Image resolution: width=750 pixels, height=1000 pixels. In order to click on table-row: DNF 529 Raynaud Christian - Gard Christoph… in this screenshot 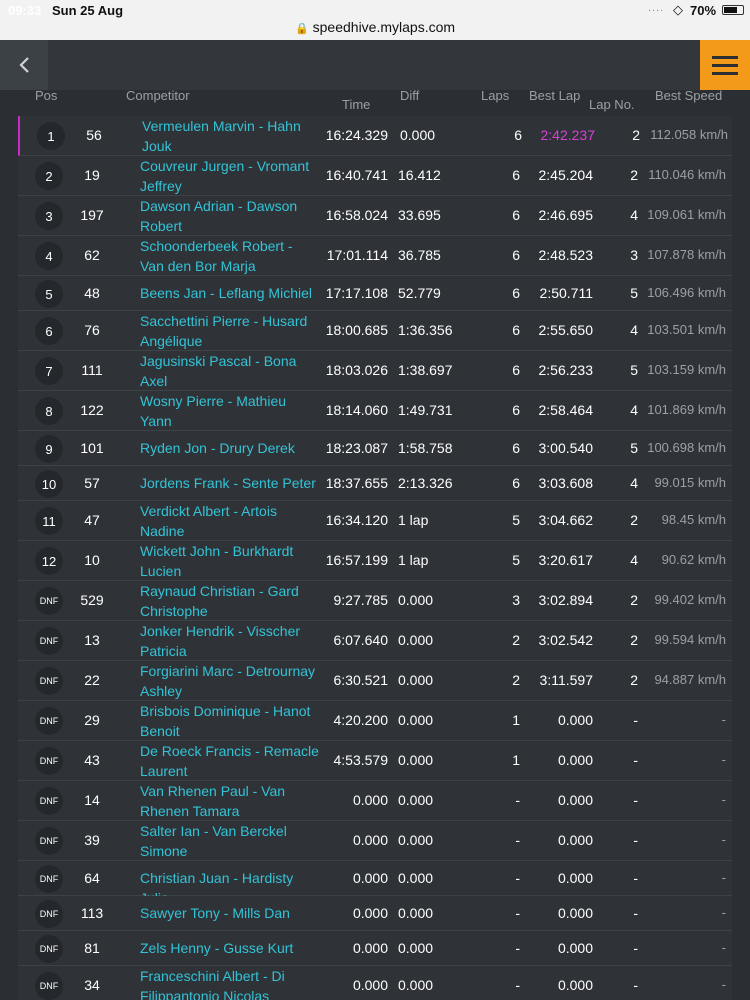, I will do `click(375, 601)`.